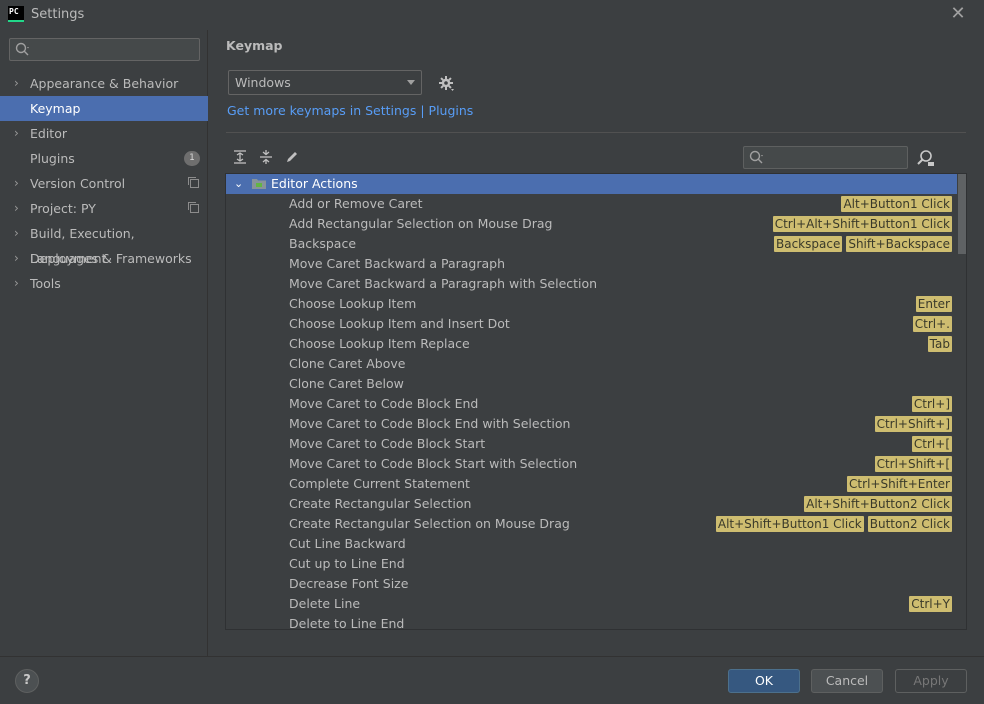  What do you see at coordinates (939, 344) in the screenshot?
I see `shortcut-list: Tab` at bounding box center [939, 344].